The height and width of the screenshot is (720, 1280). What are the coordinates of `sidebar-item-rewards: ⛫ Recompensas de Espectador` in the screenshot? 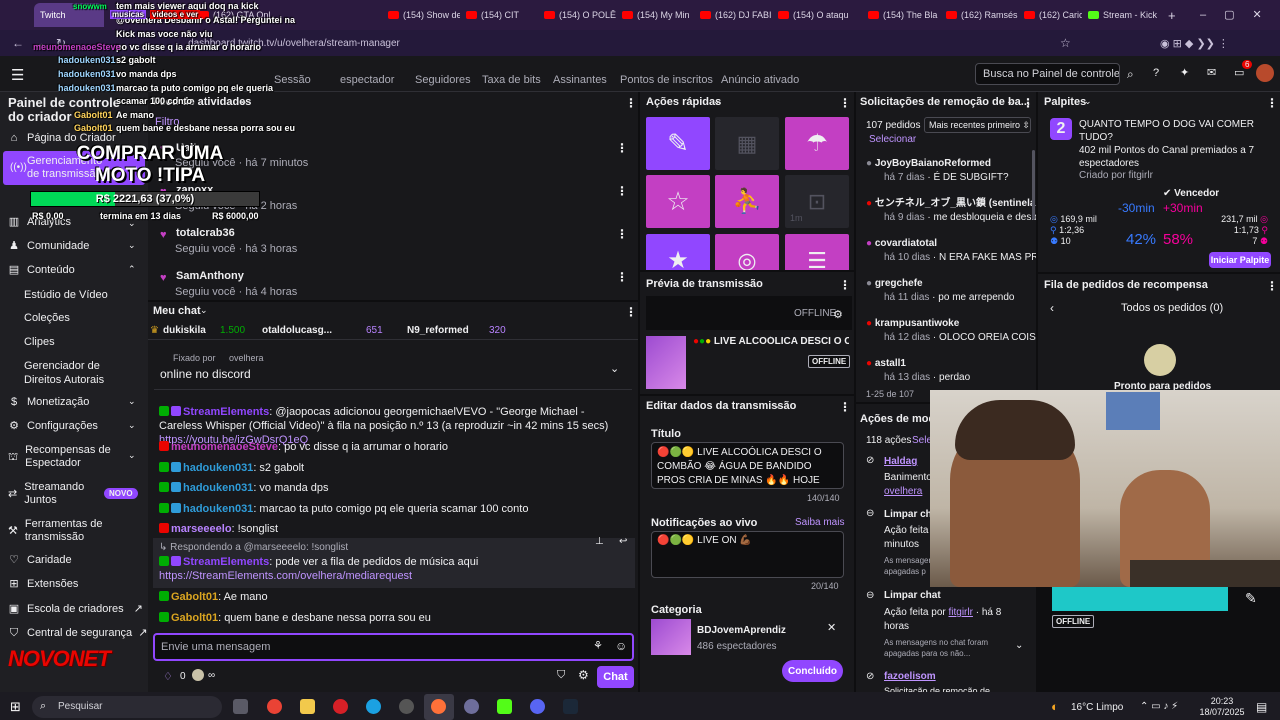 It's located at (63, 457).